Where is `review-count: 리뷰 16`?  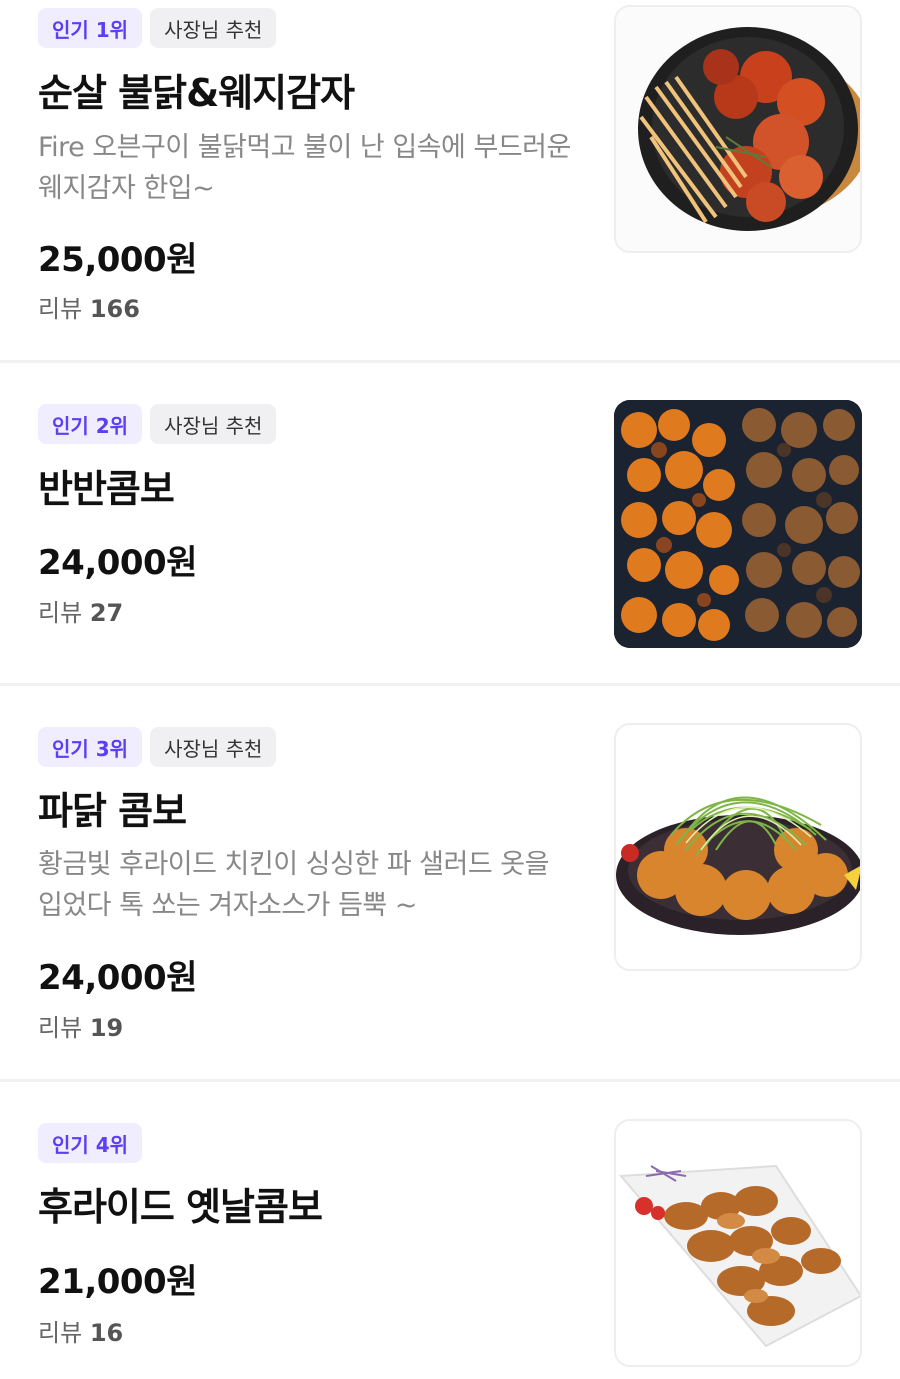 review-count: 리뷰 16 is located at coordinates (80, 1330).